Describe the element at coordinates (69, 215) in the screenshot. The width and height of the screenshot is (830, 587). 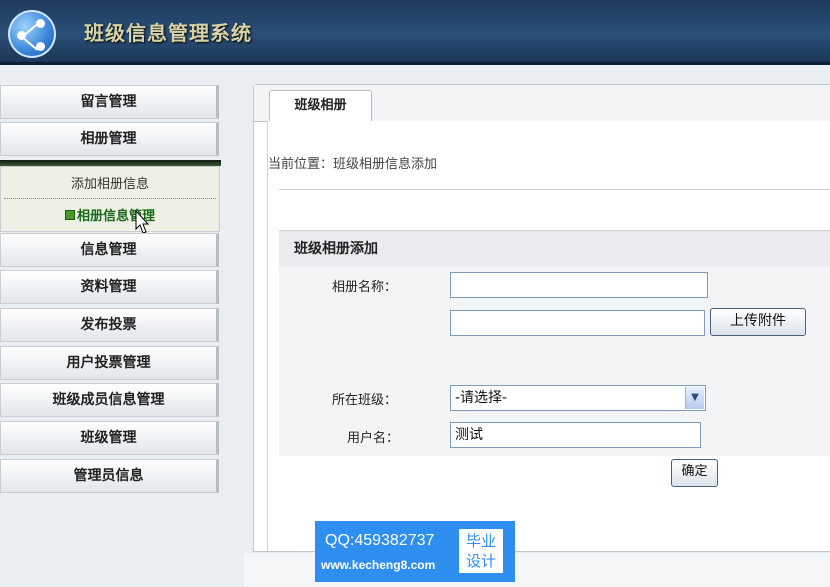
I see `bullet-icon` at that location.